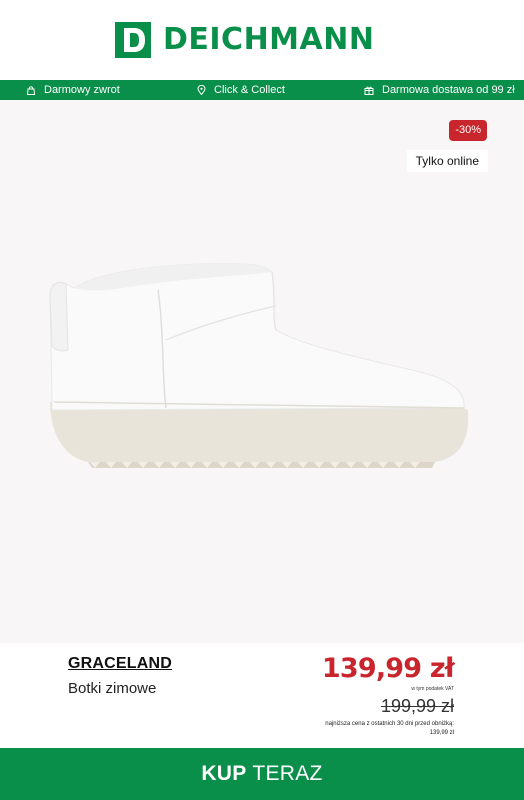 The height and width of the screenshot is (800, 524). Describe the element at coordinates (417, 706) in the screenshot. I see `old-price: 199,99 zł` at that location.